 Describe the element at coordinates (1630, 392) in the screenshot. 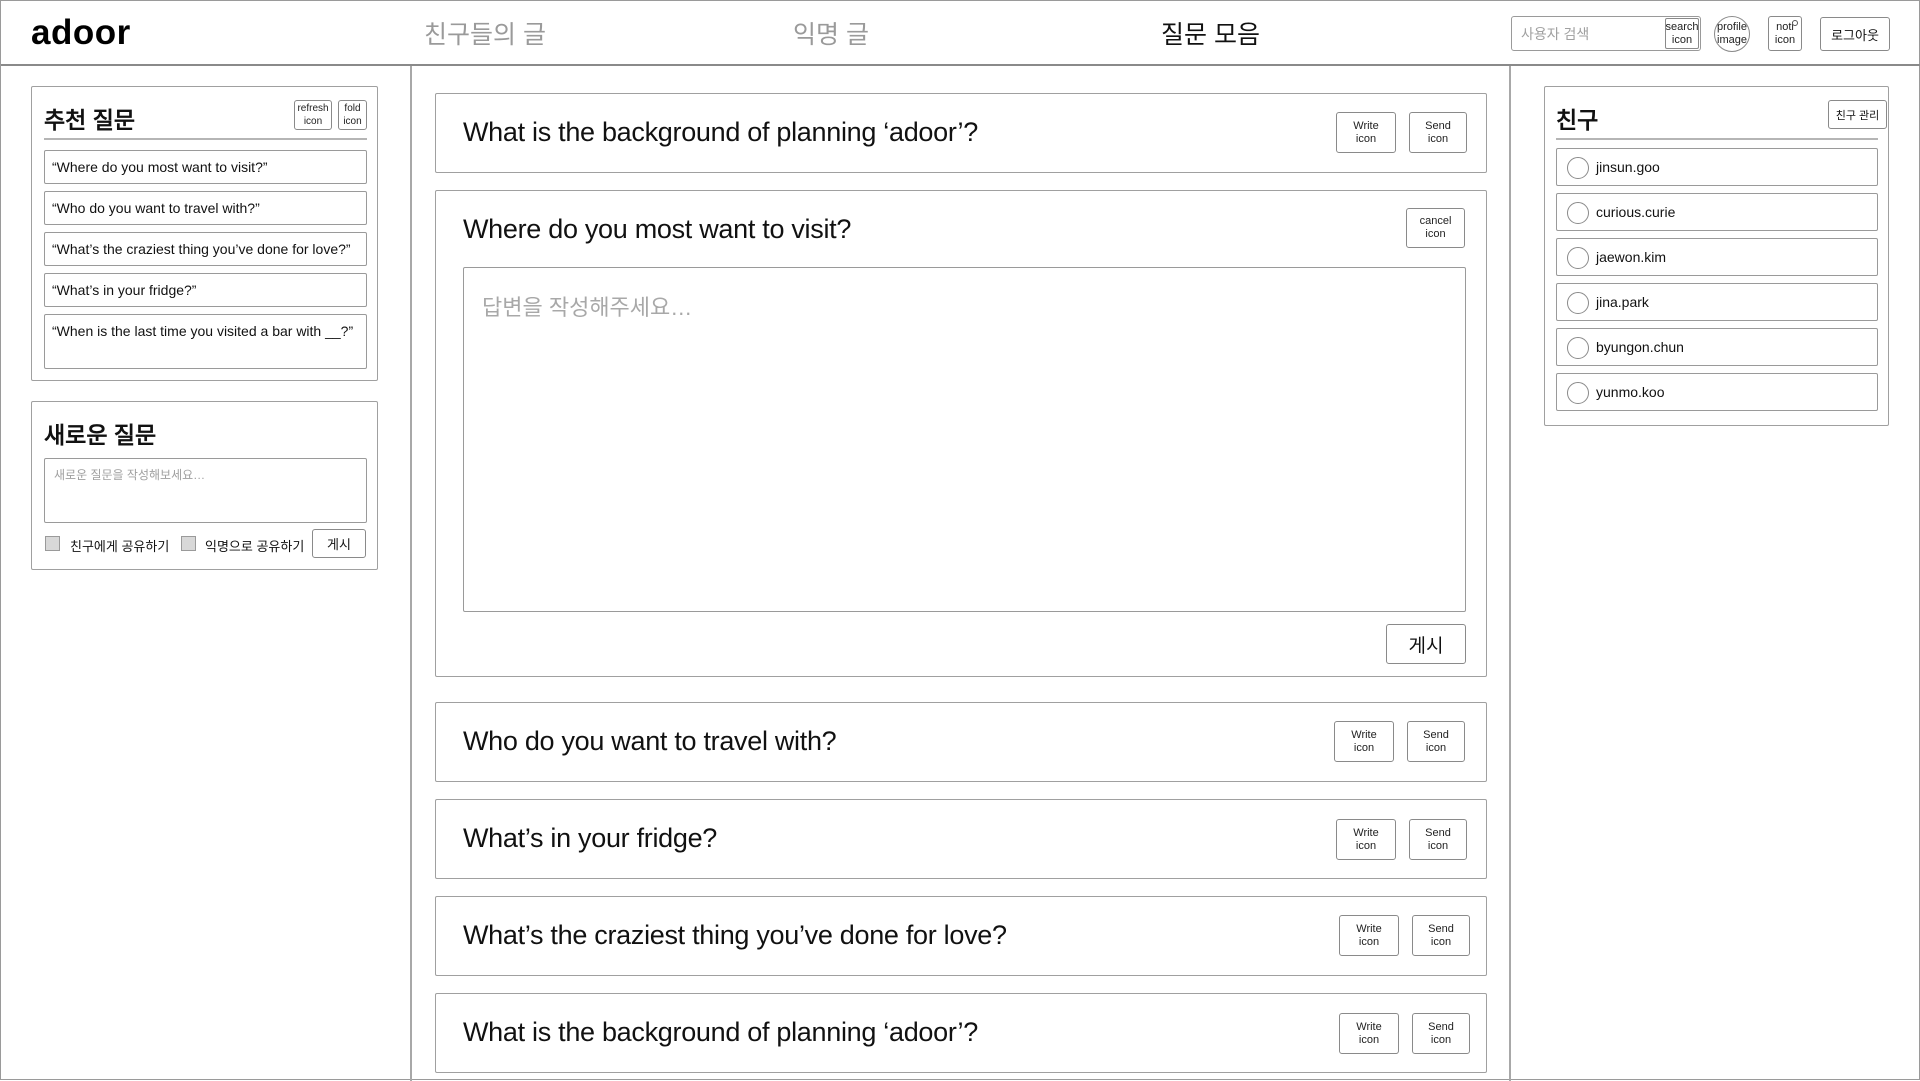

I see `friend-name: yunmo.koo` at that location.